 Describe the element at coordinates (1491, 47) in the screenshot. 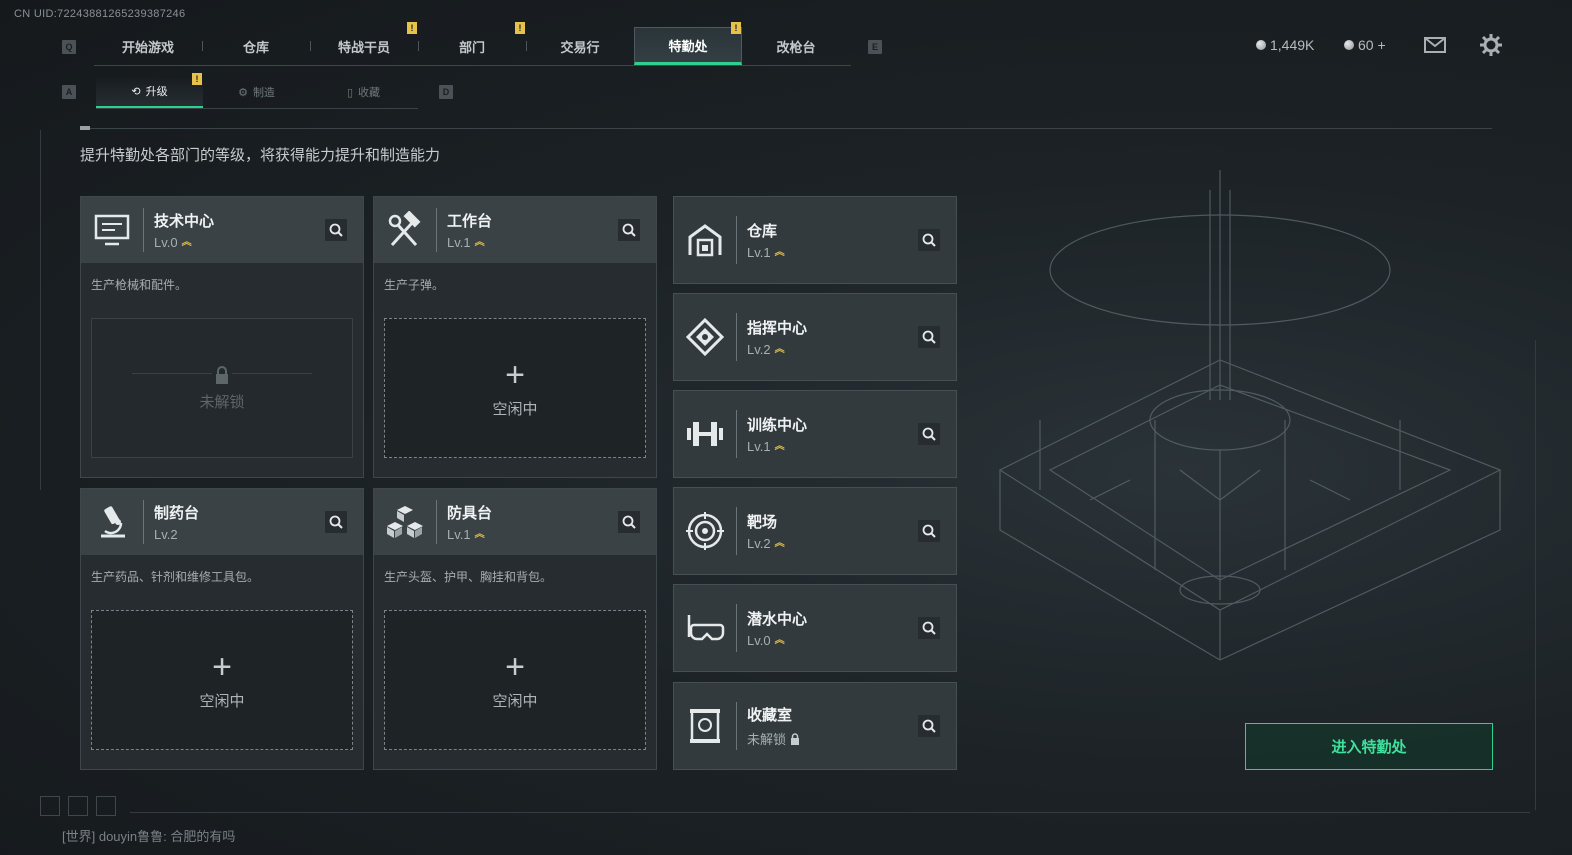

I see `settings-gear-icon` at that location.